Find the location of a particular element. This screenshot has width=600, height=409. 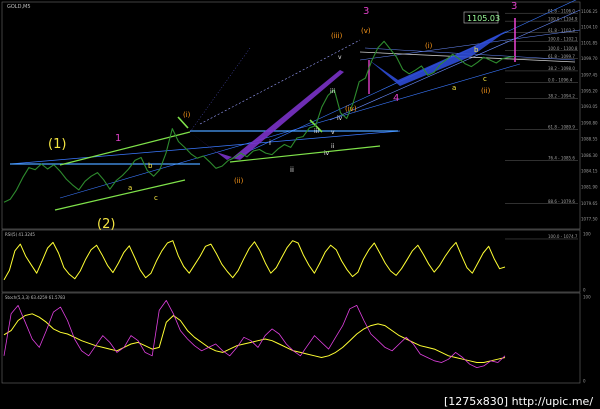

fib-level-label: 0.0 - 1096.4 is located at coordinates (560, 80).